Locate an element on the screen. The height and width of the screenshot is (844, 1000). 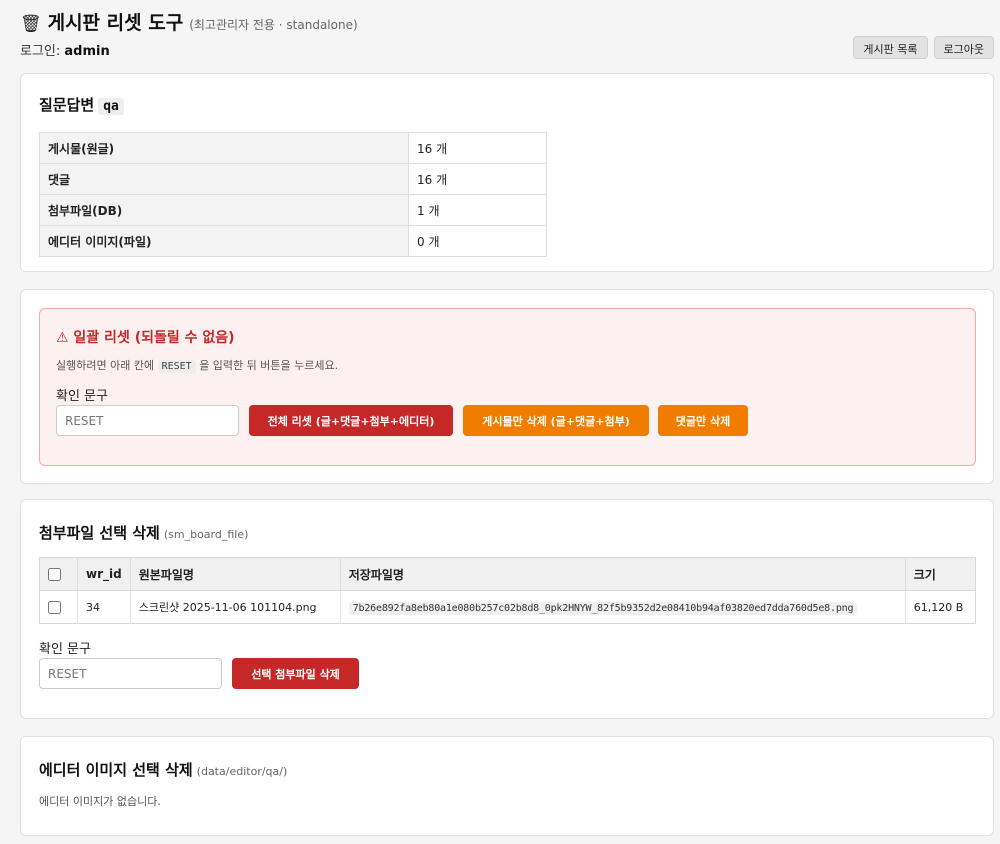
reset-desc-before: 실행하려면 아래 칸에 is located at coordinates (105, 365).